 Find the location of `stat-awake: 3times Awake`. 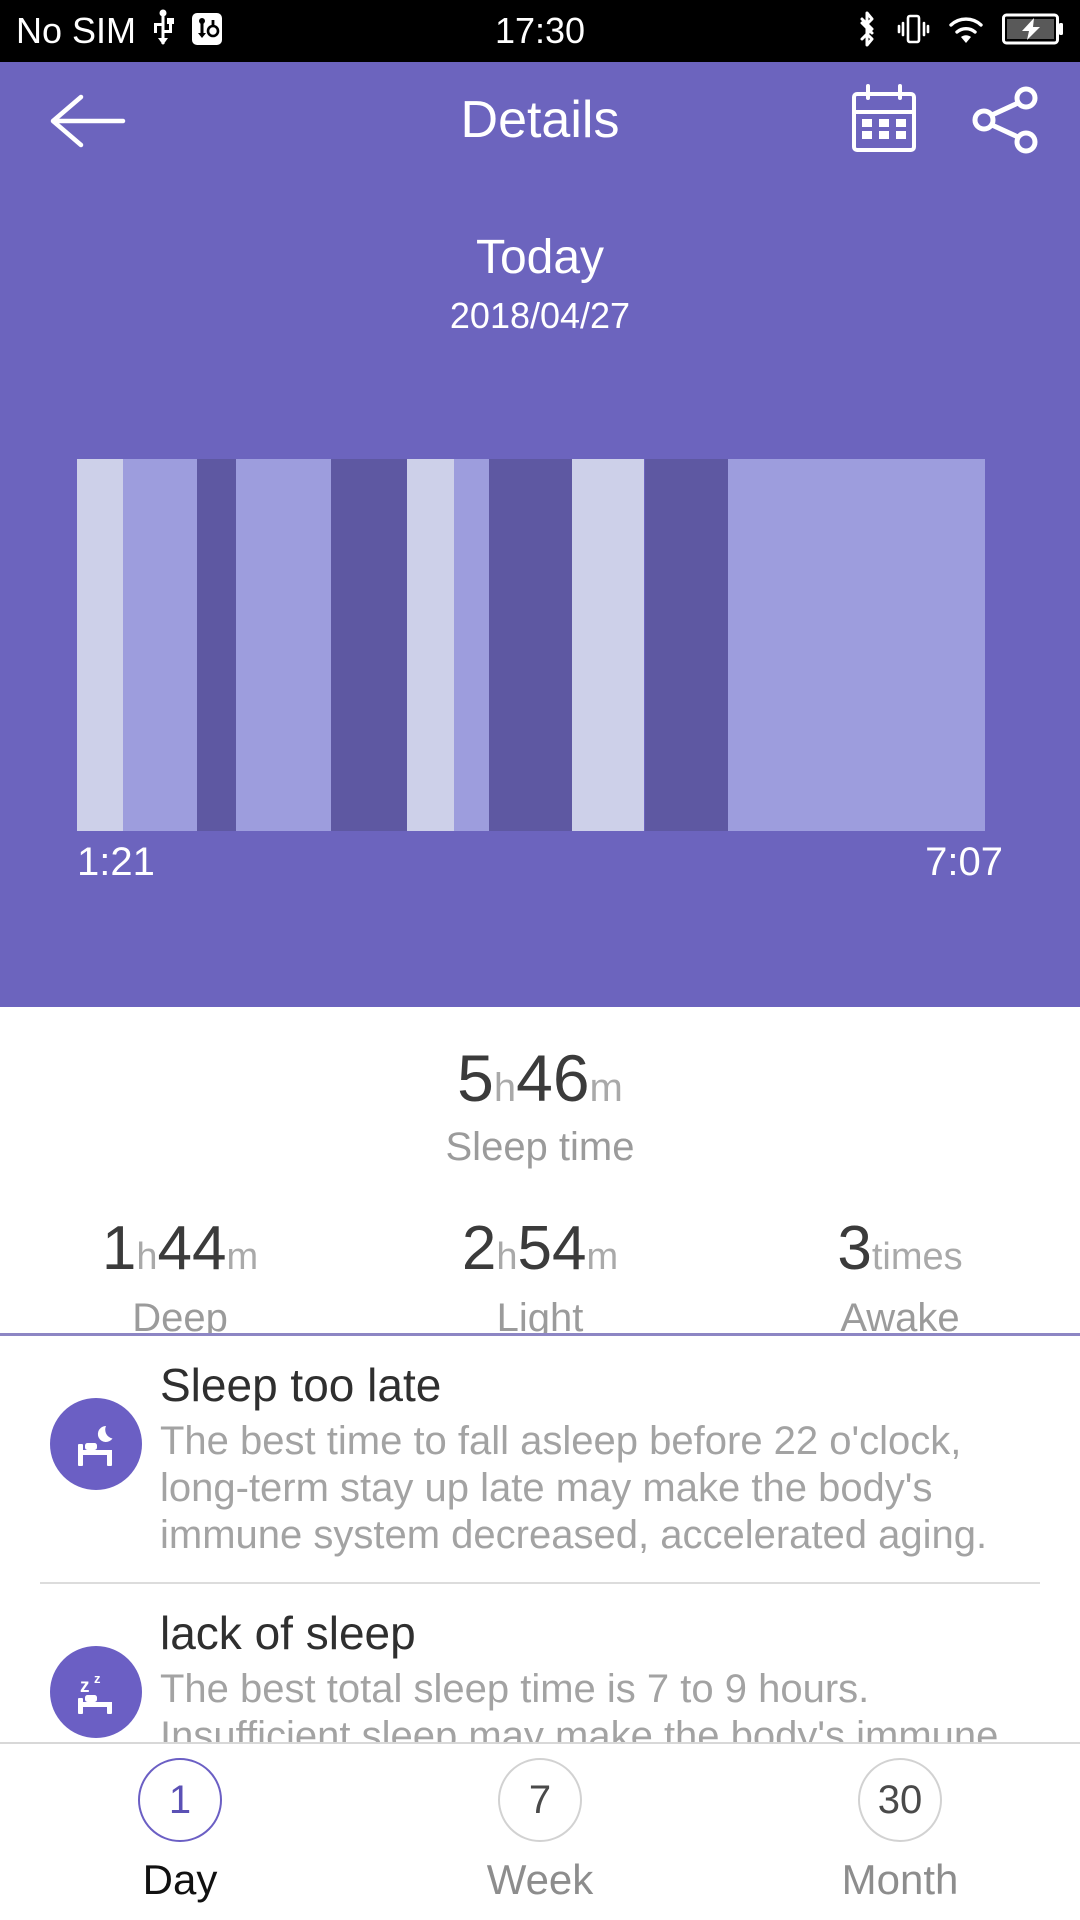

stat-awake: 3times Awake is located at coordinates (900, 1279).